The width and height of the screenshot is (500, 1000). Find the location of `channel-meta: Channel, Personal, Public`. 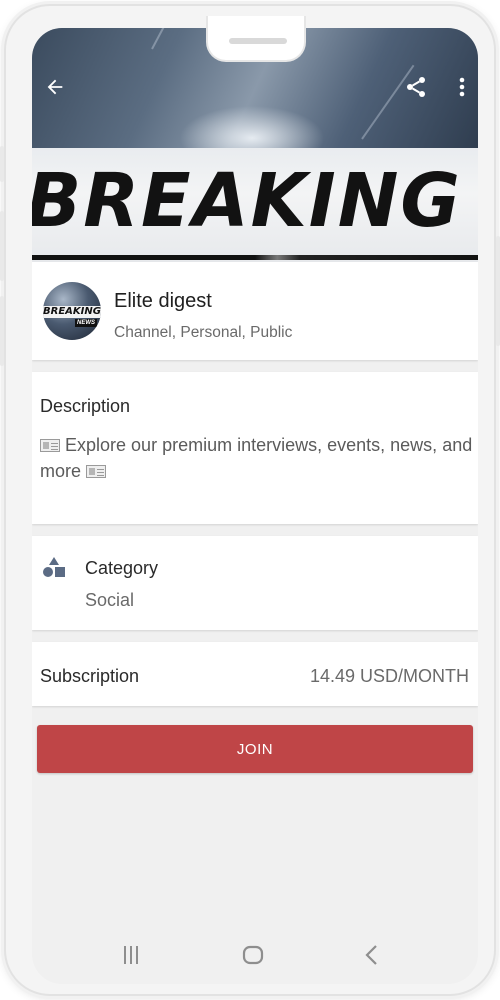

channel-meta: Channel, Personal, Public is located at coordinates (203, 332).